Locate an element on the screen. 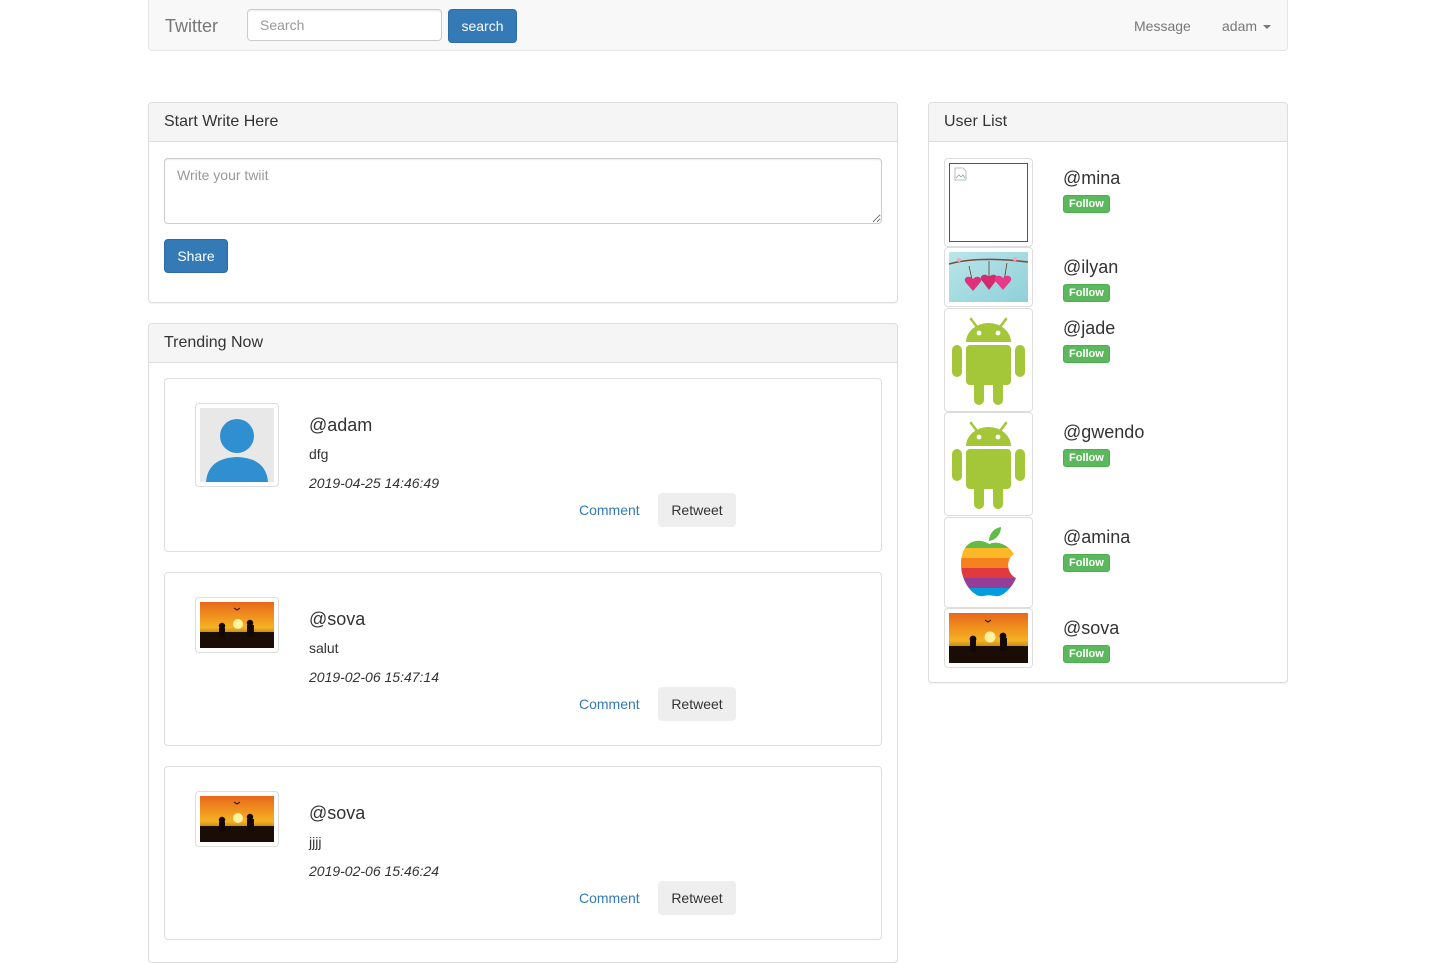 Image resolution: width=1446 pixels, height=963 pixels. tweet-timestamp: 2019-02-06 15:47:14 is located at coordinates (374, 677).